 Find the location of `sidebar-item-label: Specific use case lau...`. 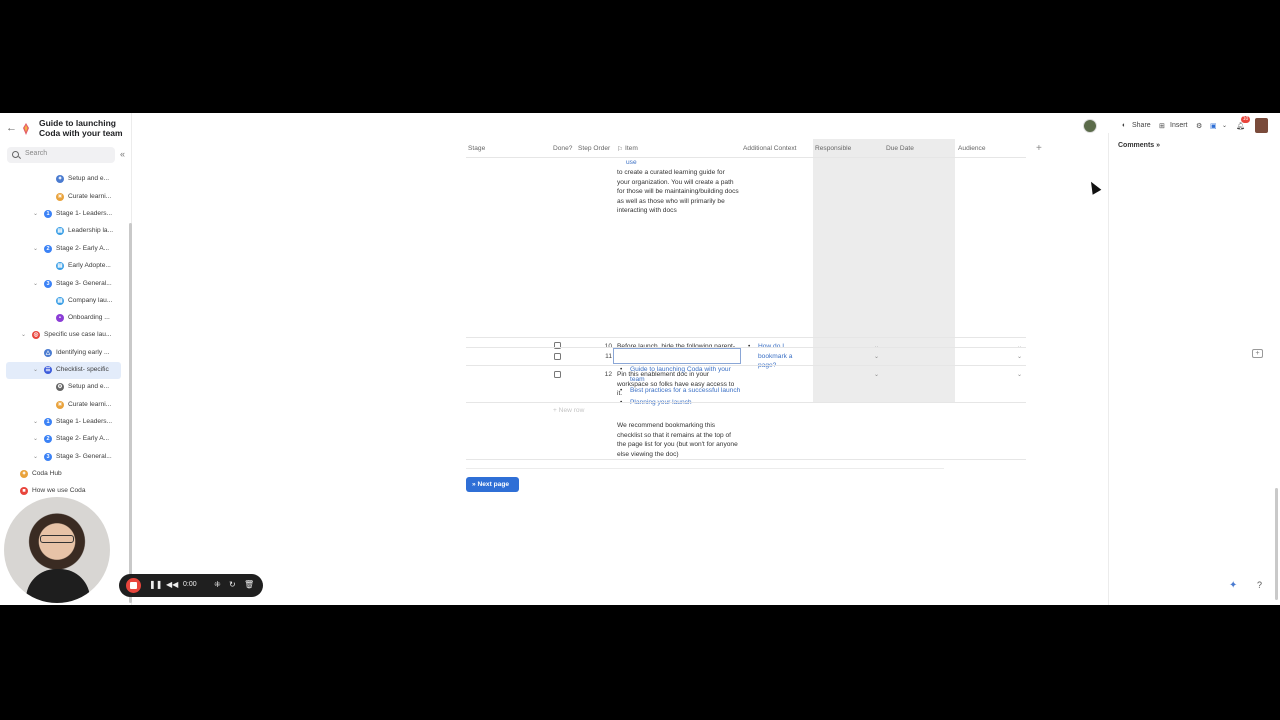

sidebar-item-label: Specific use case lau... is located at coordinates (78, 334).